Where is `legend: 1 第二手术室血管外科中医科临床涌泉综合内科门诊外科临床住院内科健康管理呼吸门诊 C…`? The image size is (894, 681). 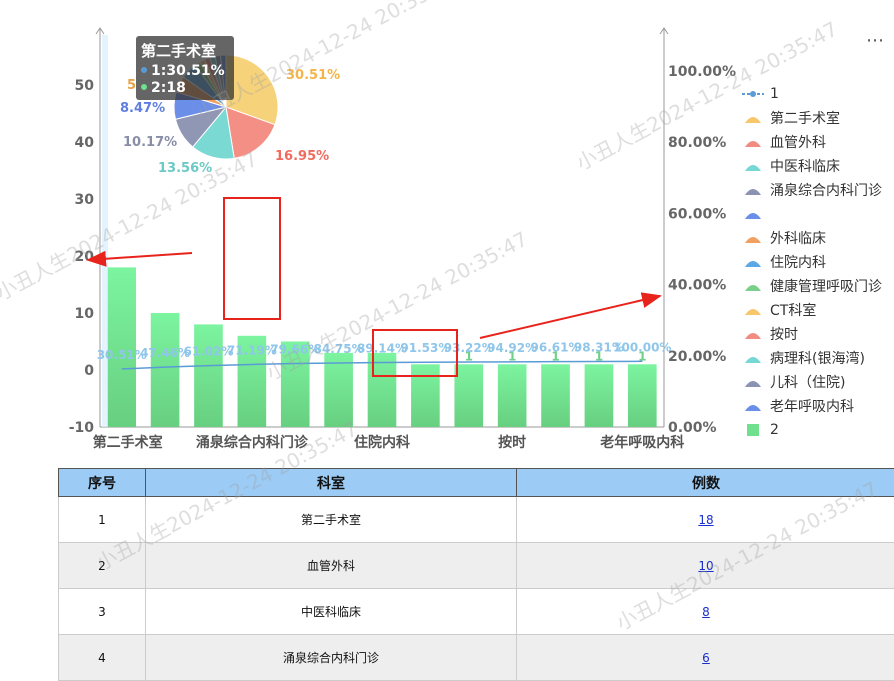 legend: 1 第二手术室血管外科中医科临床涌泉综合内科门诊外科临床住院内科健康管理呼吸门诊 C… is located at coordinates (817, 262).